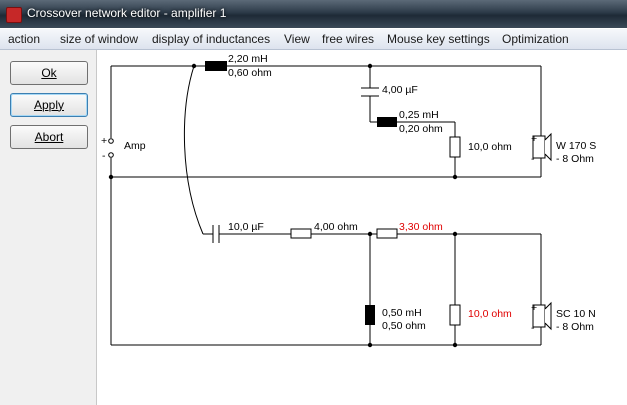 The image size is (627, 405). What do you see at coordinates (421, 227) in the screenshot?
I see `resistor-series-2-value: 3,30 ohm` at bounding box center [421, 227].